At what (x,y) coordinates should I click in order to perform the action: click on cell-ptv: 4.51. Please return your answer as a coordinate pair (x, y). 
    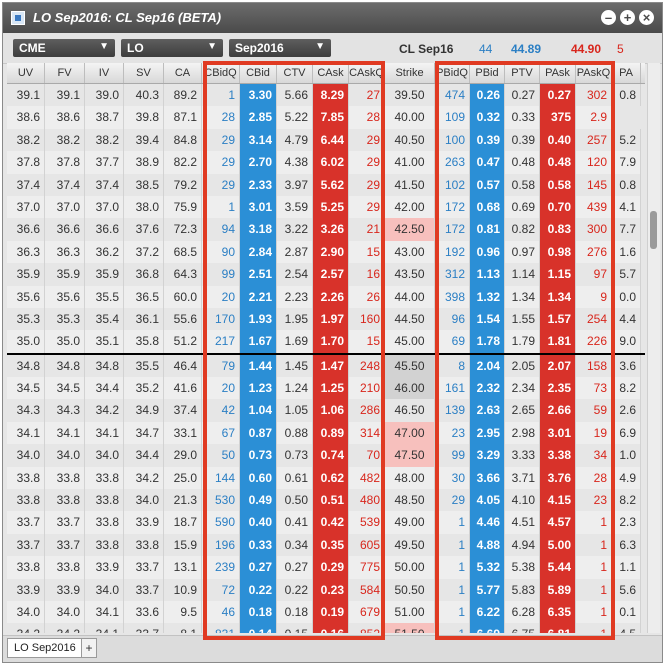
    Looking at the image, I should click on (522, 522).